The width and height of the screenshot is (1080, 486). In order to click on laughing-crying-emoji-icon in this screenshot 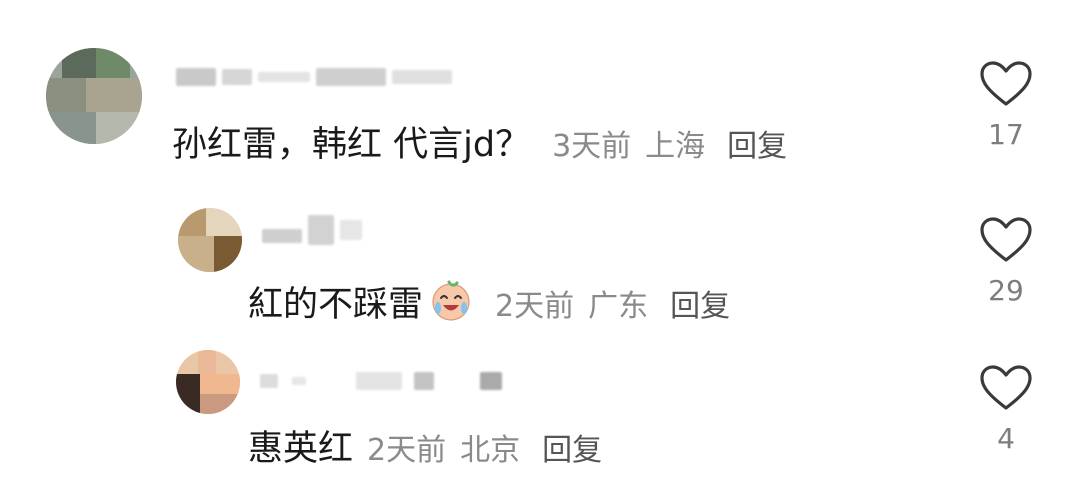, I will do `click(451, 300)`.